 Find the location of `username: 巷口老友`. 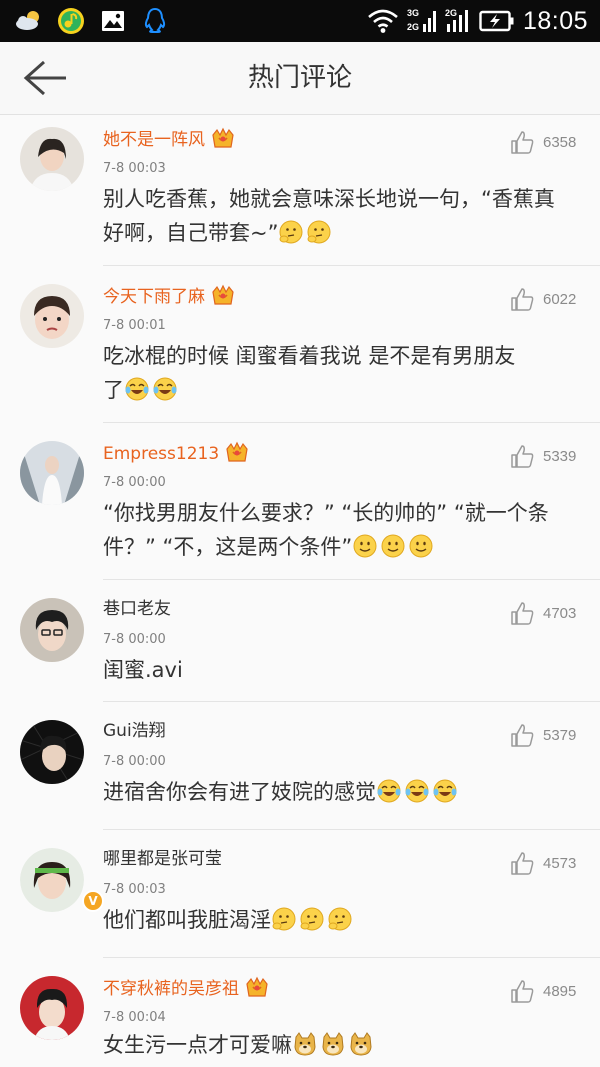

username: 巷口老友 is located at coordinates (137, 609).